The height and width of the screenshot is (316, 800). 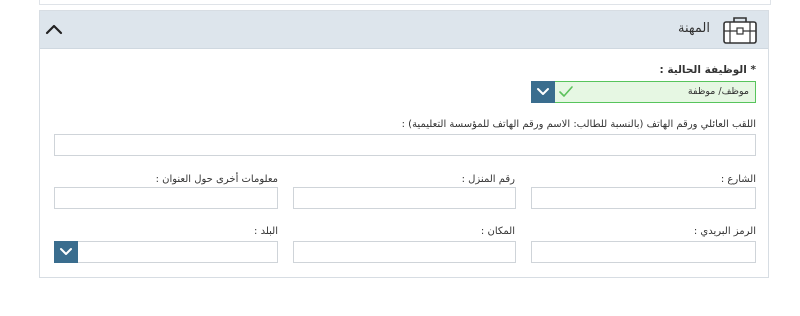 I want to click on house-number-input, so click(x=404, y=200).